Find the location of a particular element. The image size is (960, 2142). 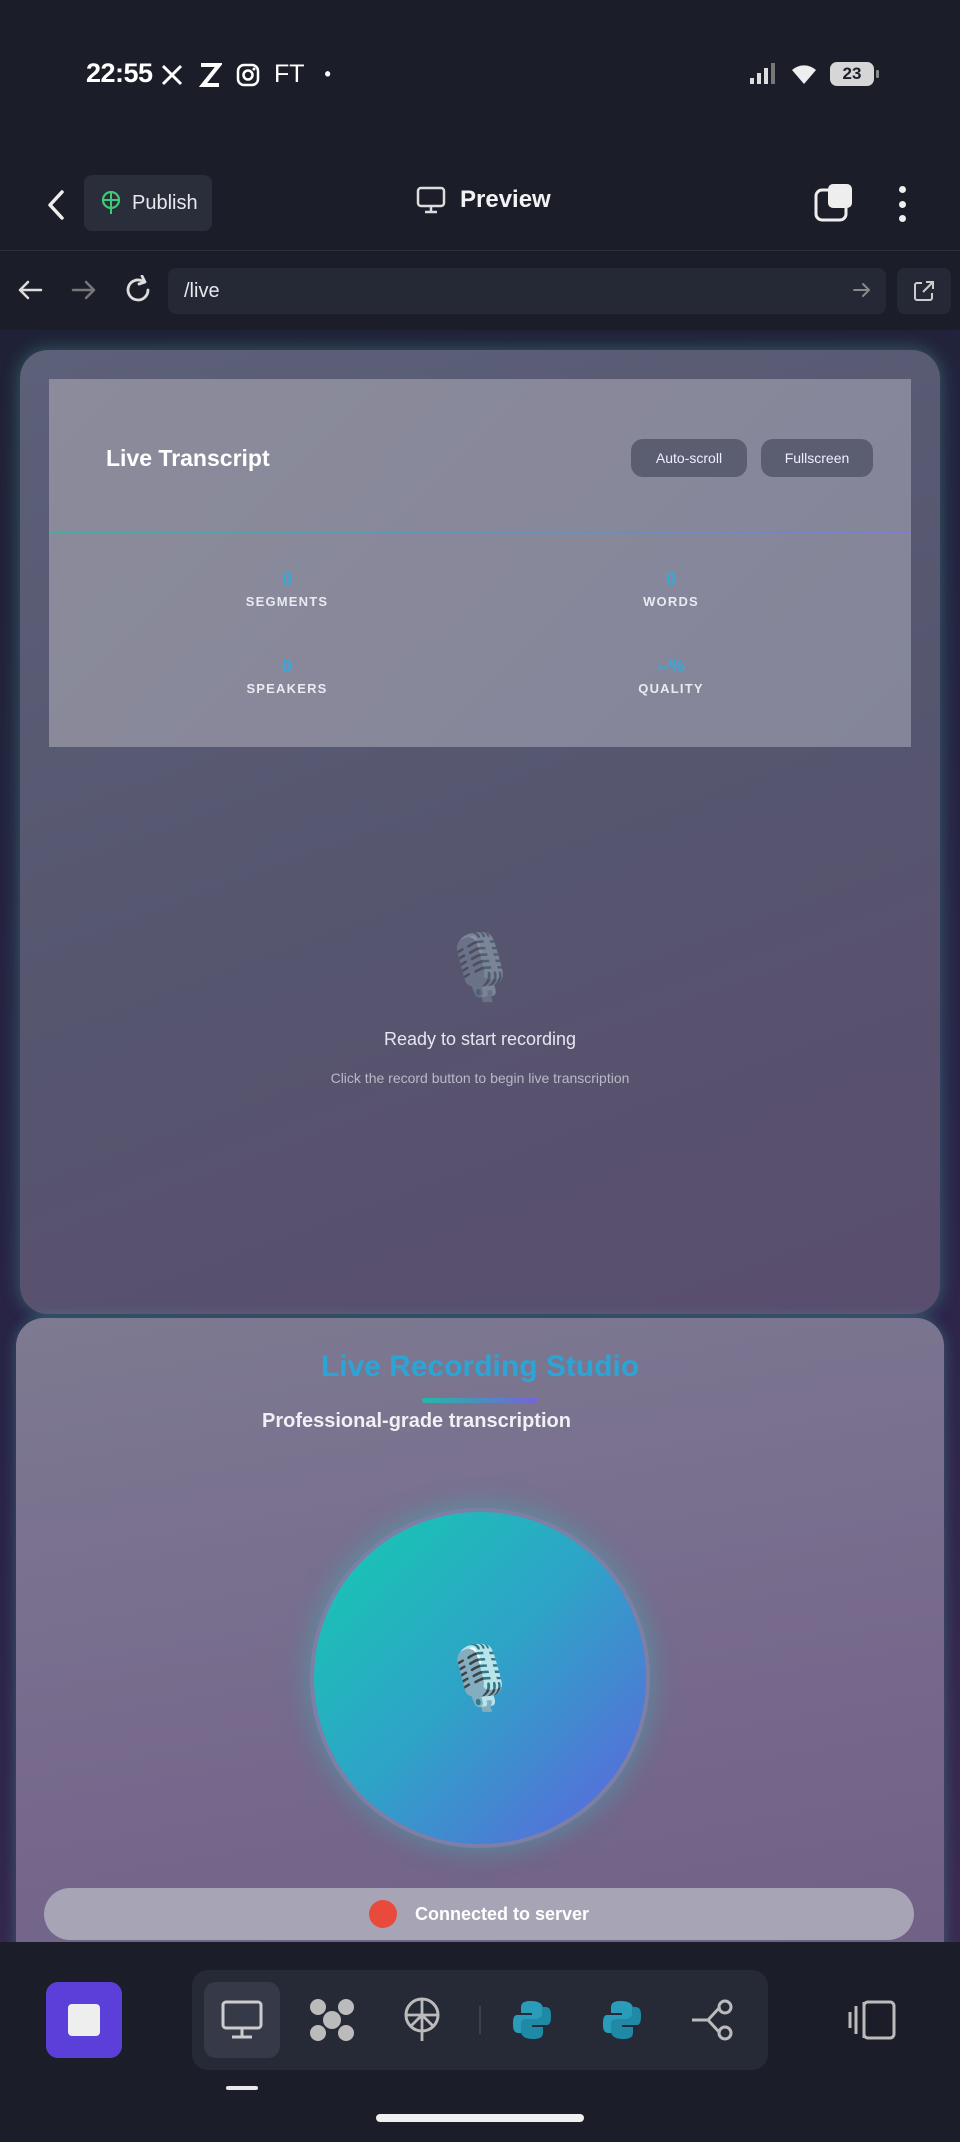

tool-preview is located at coordinates (242, 2020).